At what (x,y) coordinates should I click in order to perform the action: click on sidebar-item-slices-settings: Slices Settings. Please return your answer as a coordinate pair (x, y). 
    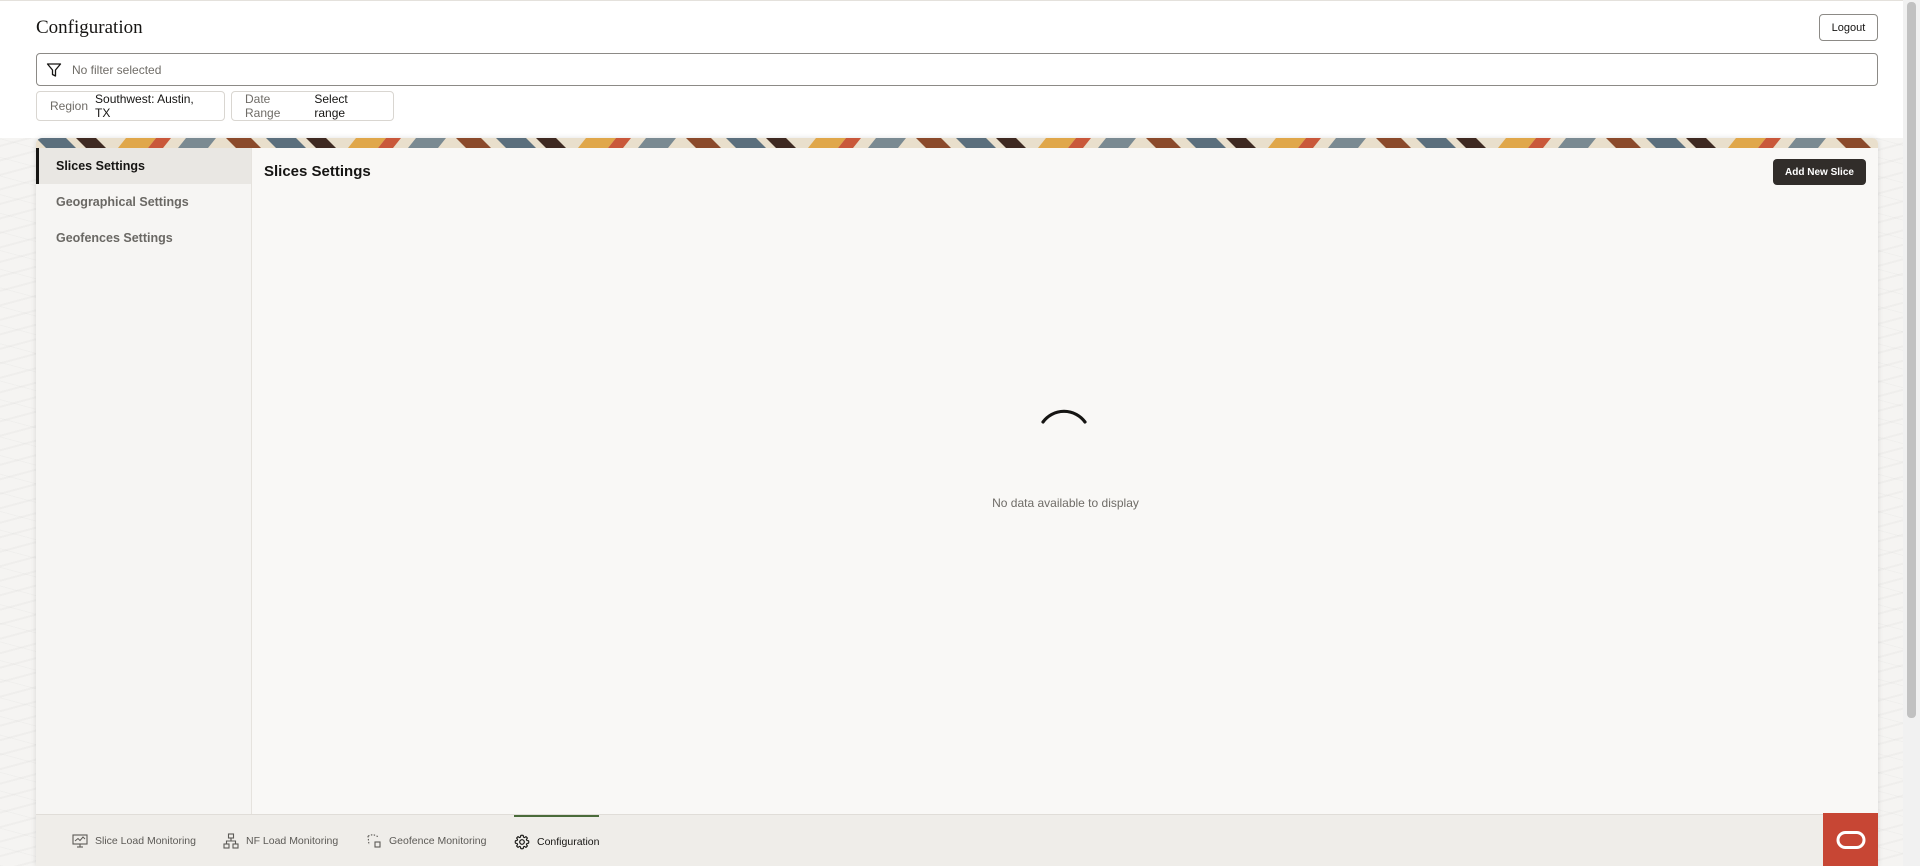
    Looking at the image, I should click on (143, 166).